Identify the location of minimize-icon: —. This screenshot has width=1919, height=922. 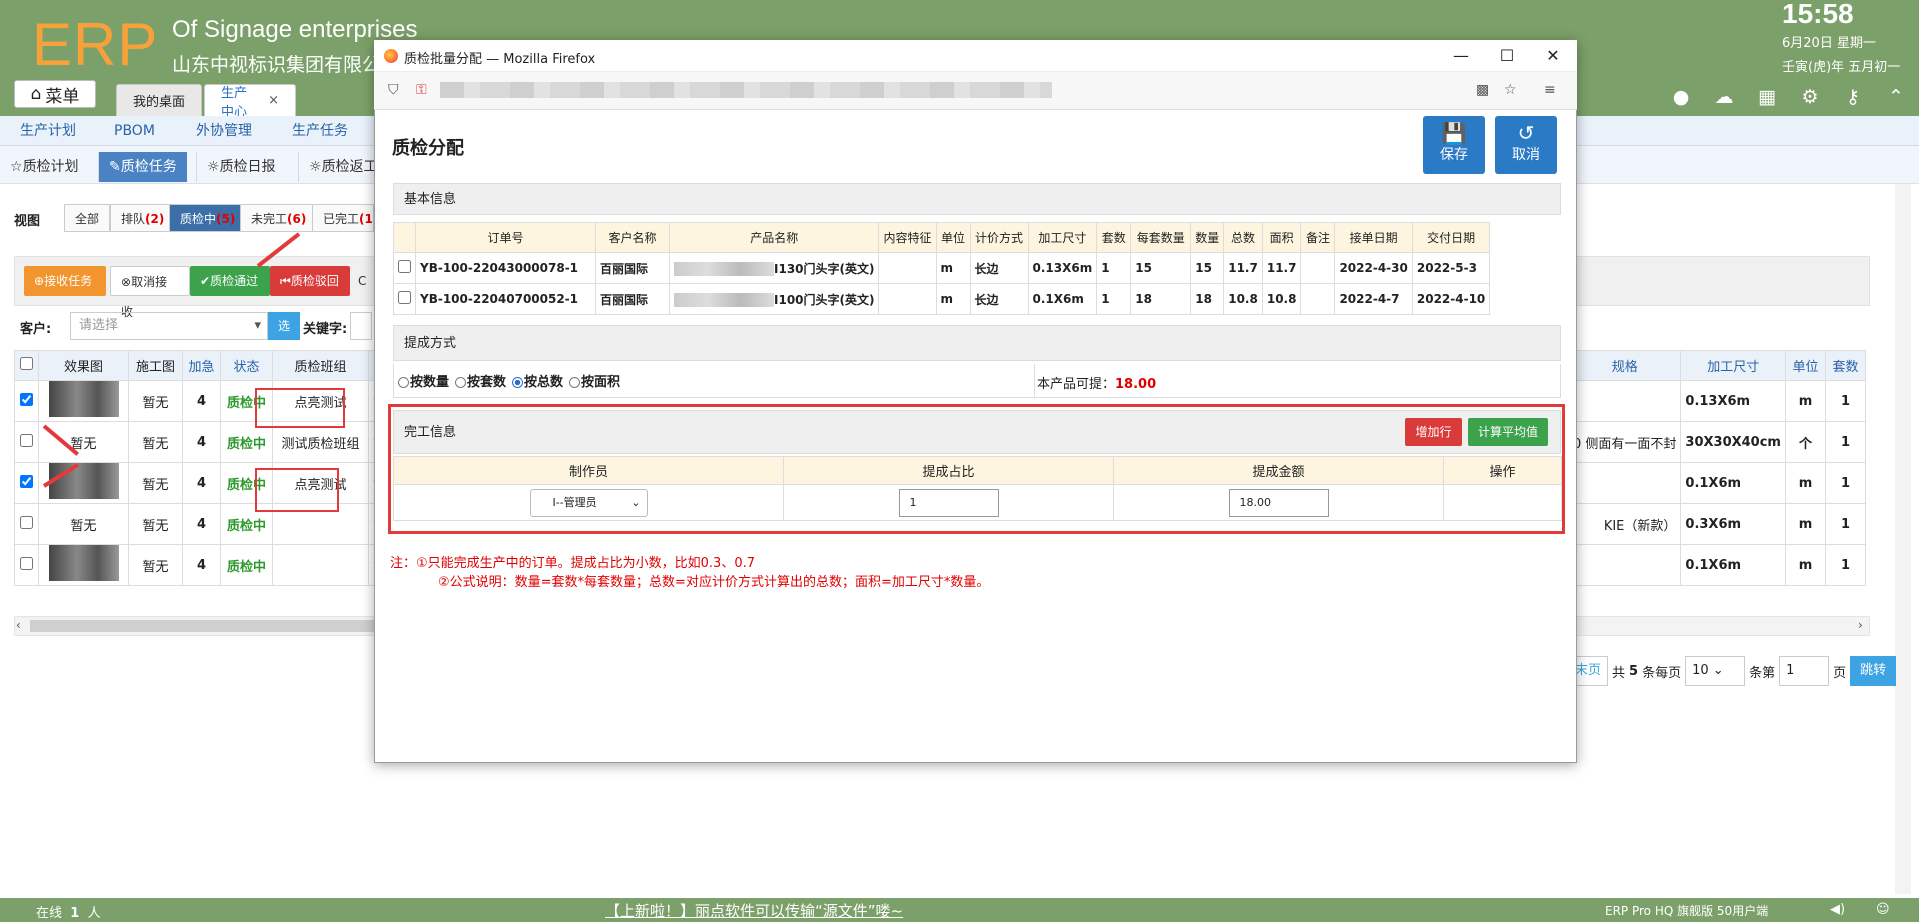
(1461, 56).